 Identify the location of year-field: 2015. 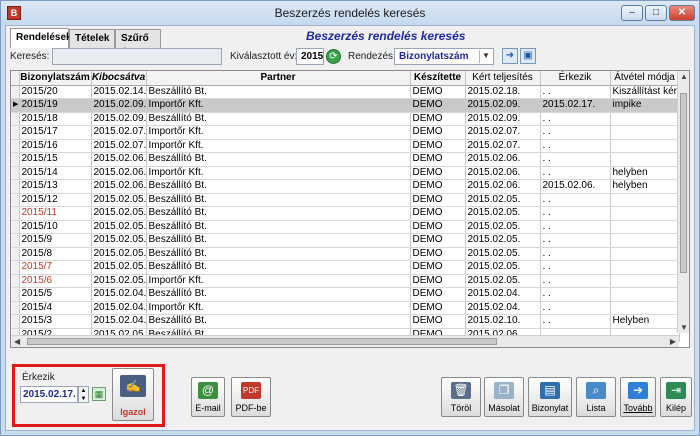
(310, 56).